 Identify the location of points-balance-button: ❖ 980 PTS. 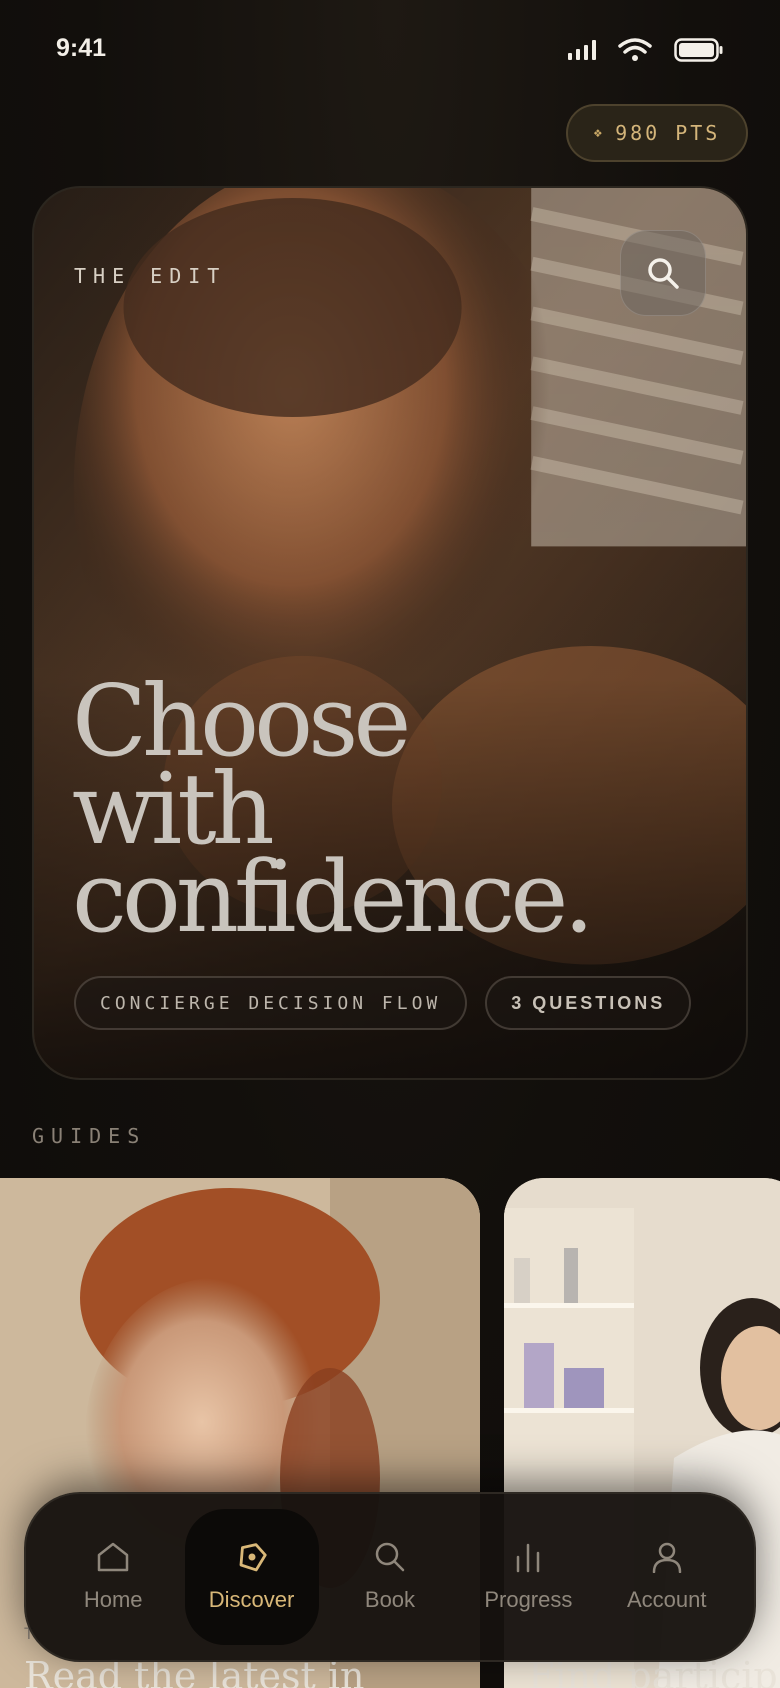
(657, 133).